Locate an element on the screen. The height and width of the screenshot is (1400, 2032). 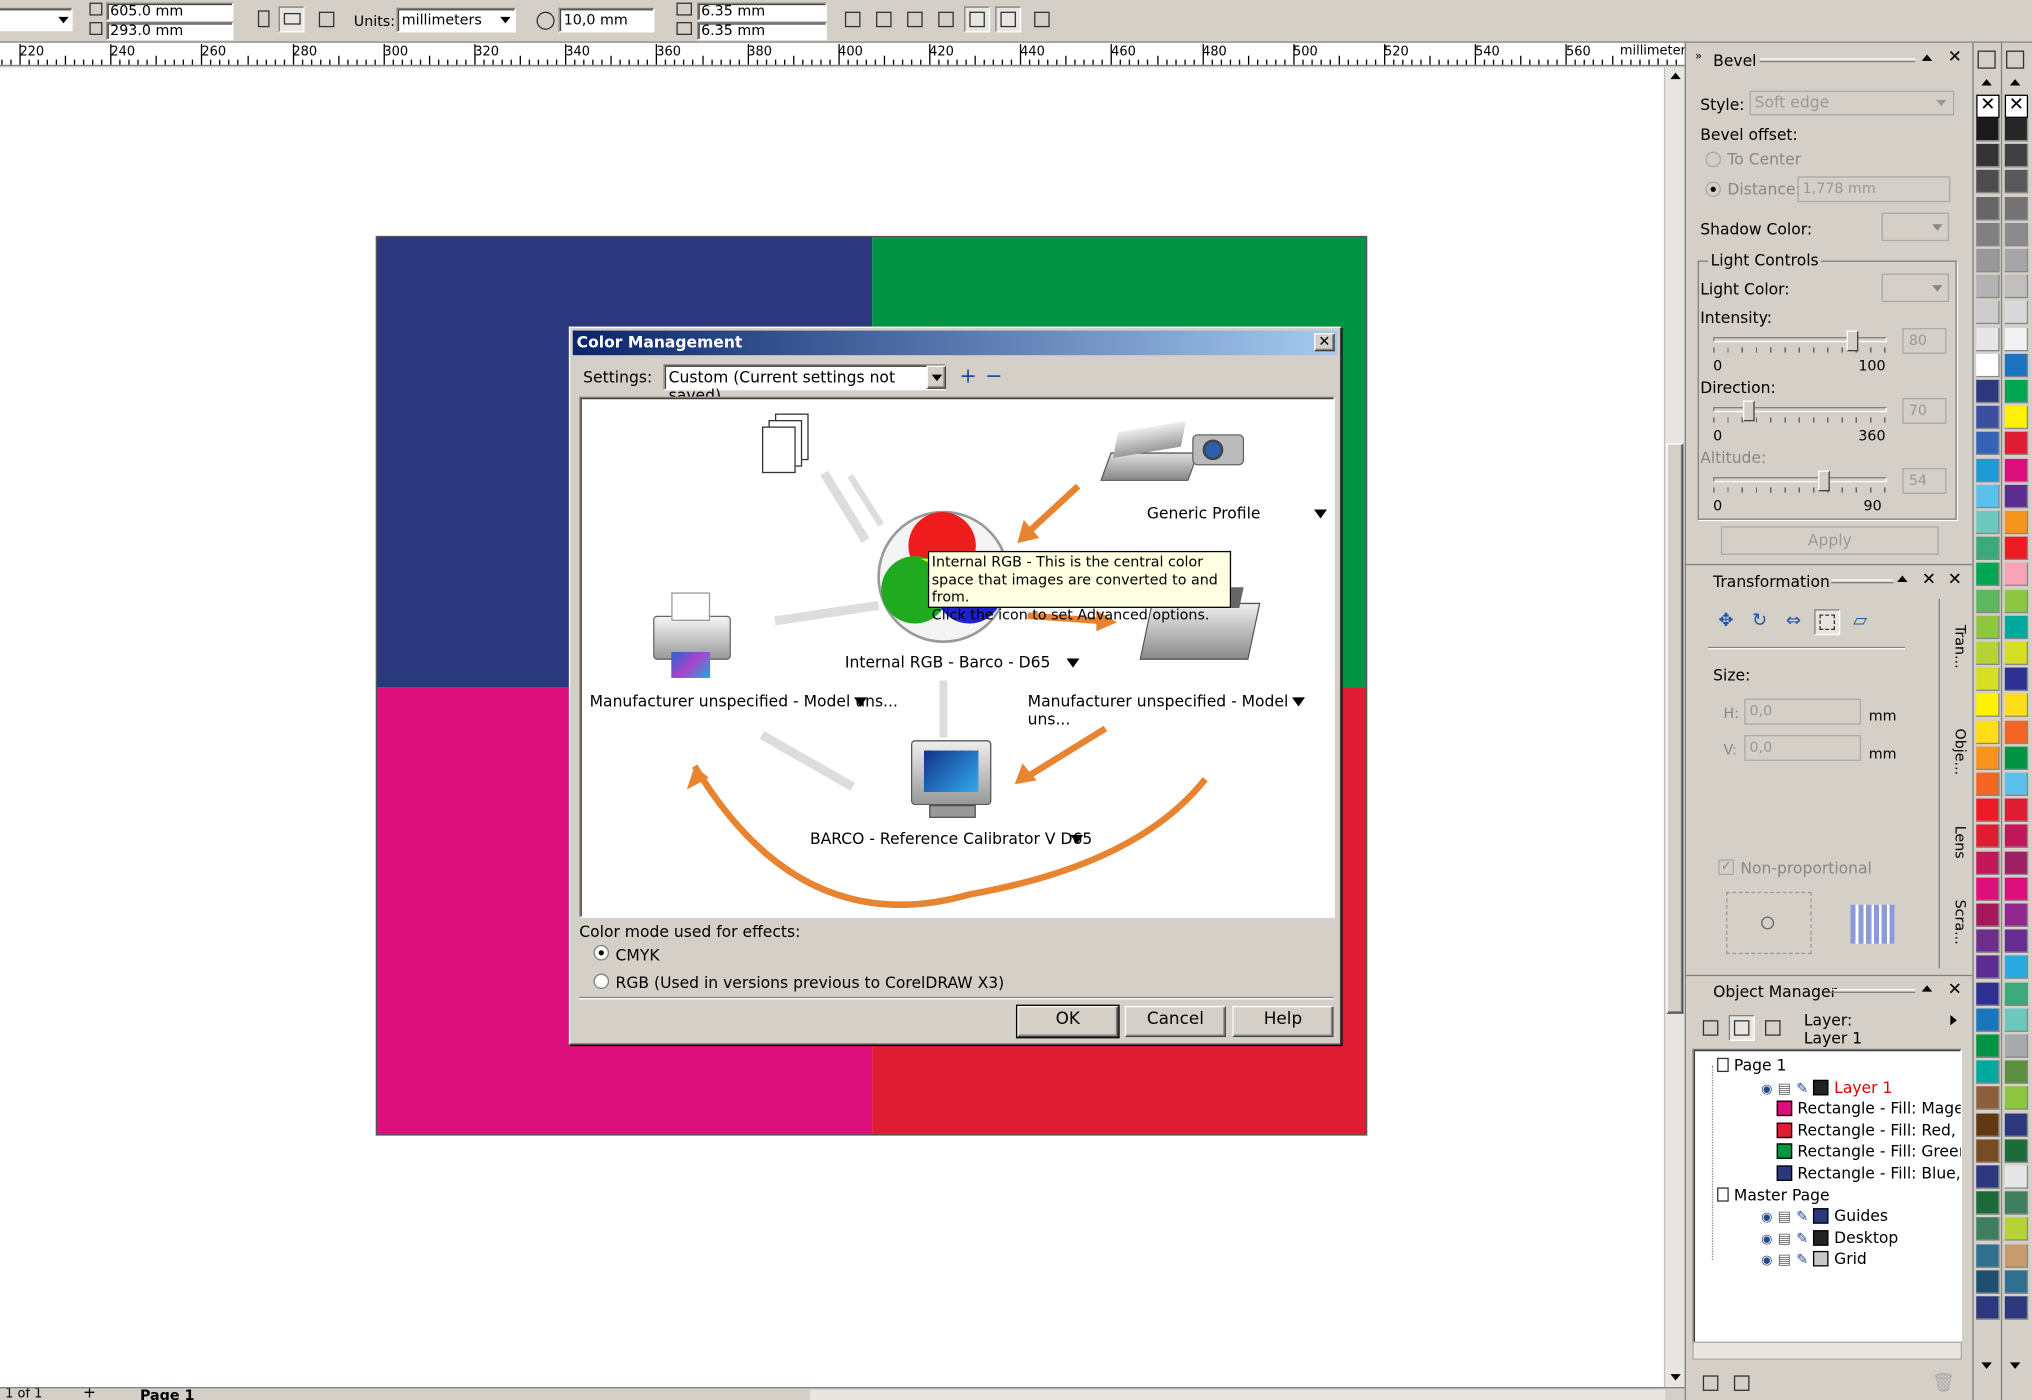
add-page-icon: + is located at coordinates (89, 1394).